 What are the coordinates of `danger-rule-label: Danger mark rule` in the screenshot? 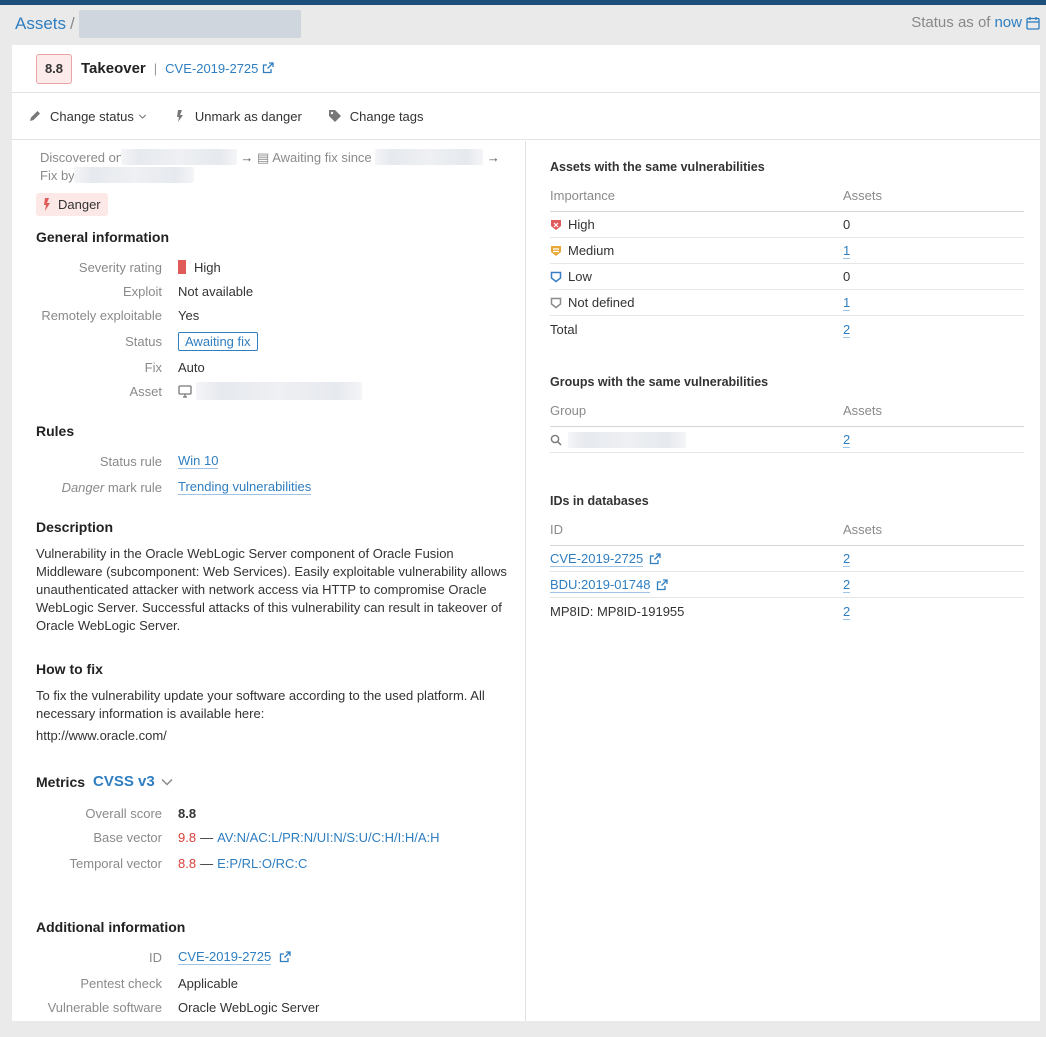 It's located at (111, 487).